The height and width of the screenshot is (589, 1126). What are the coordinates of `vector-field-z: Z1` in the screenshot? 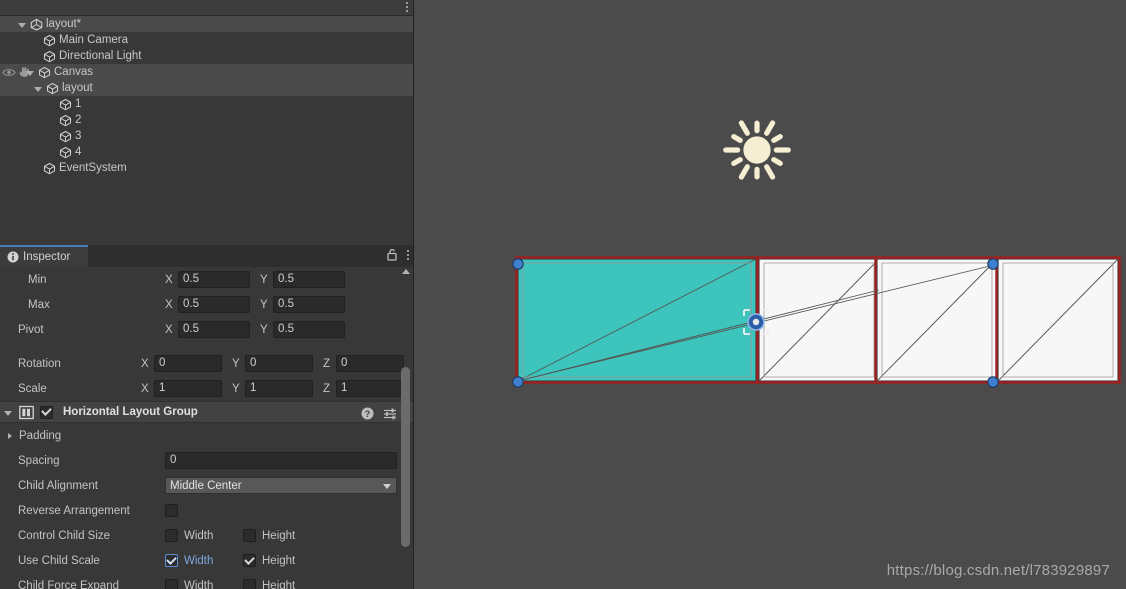 It's located at (363, 388).